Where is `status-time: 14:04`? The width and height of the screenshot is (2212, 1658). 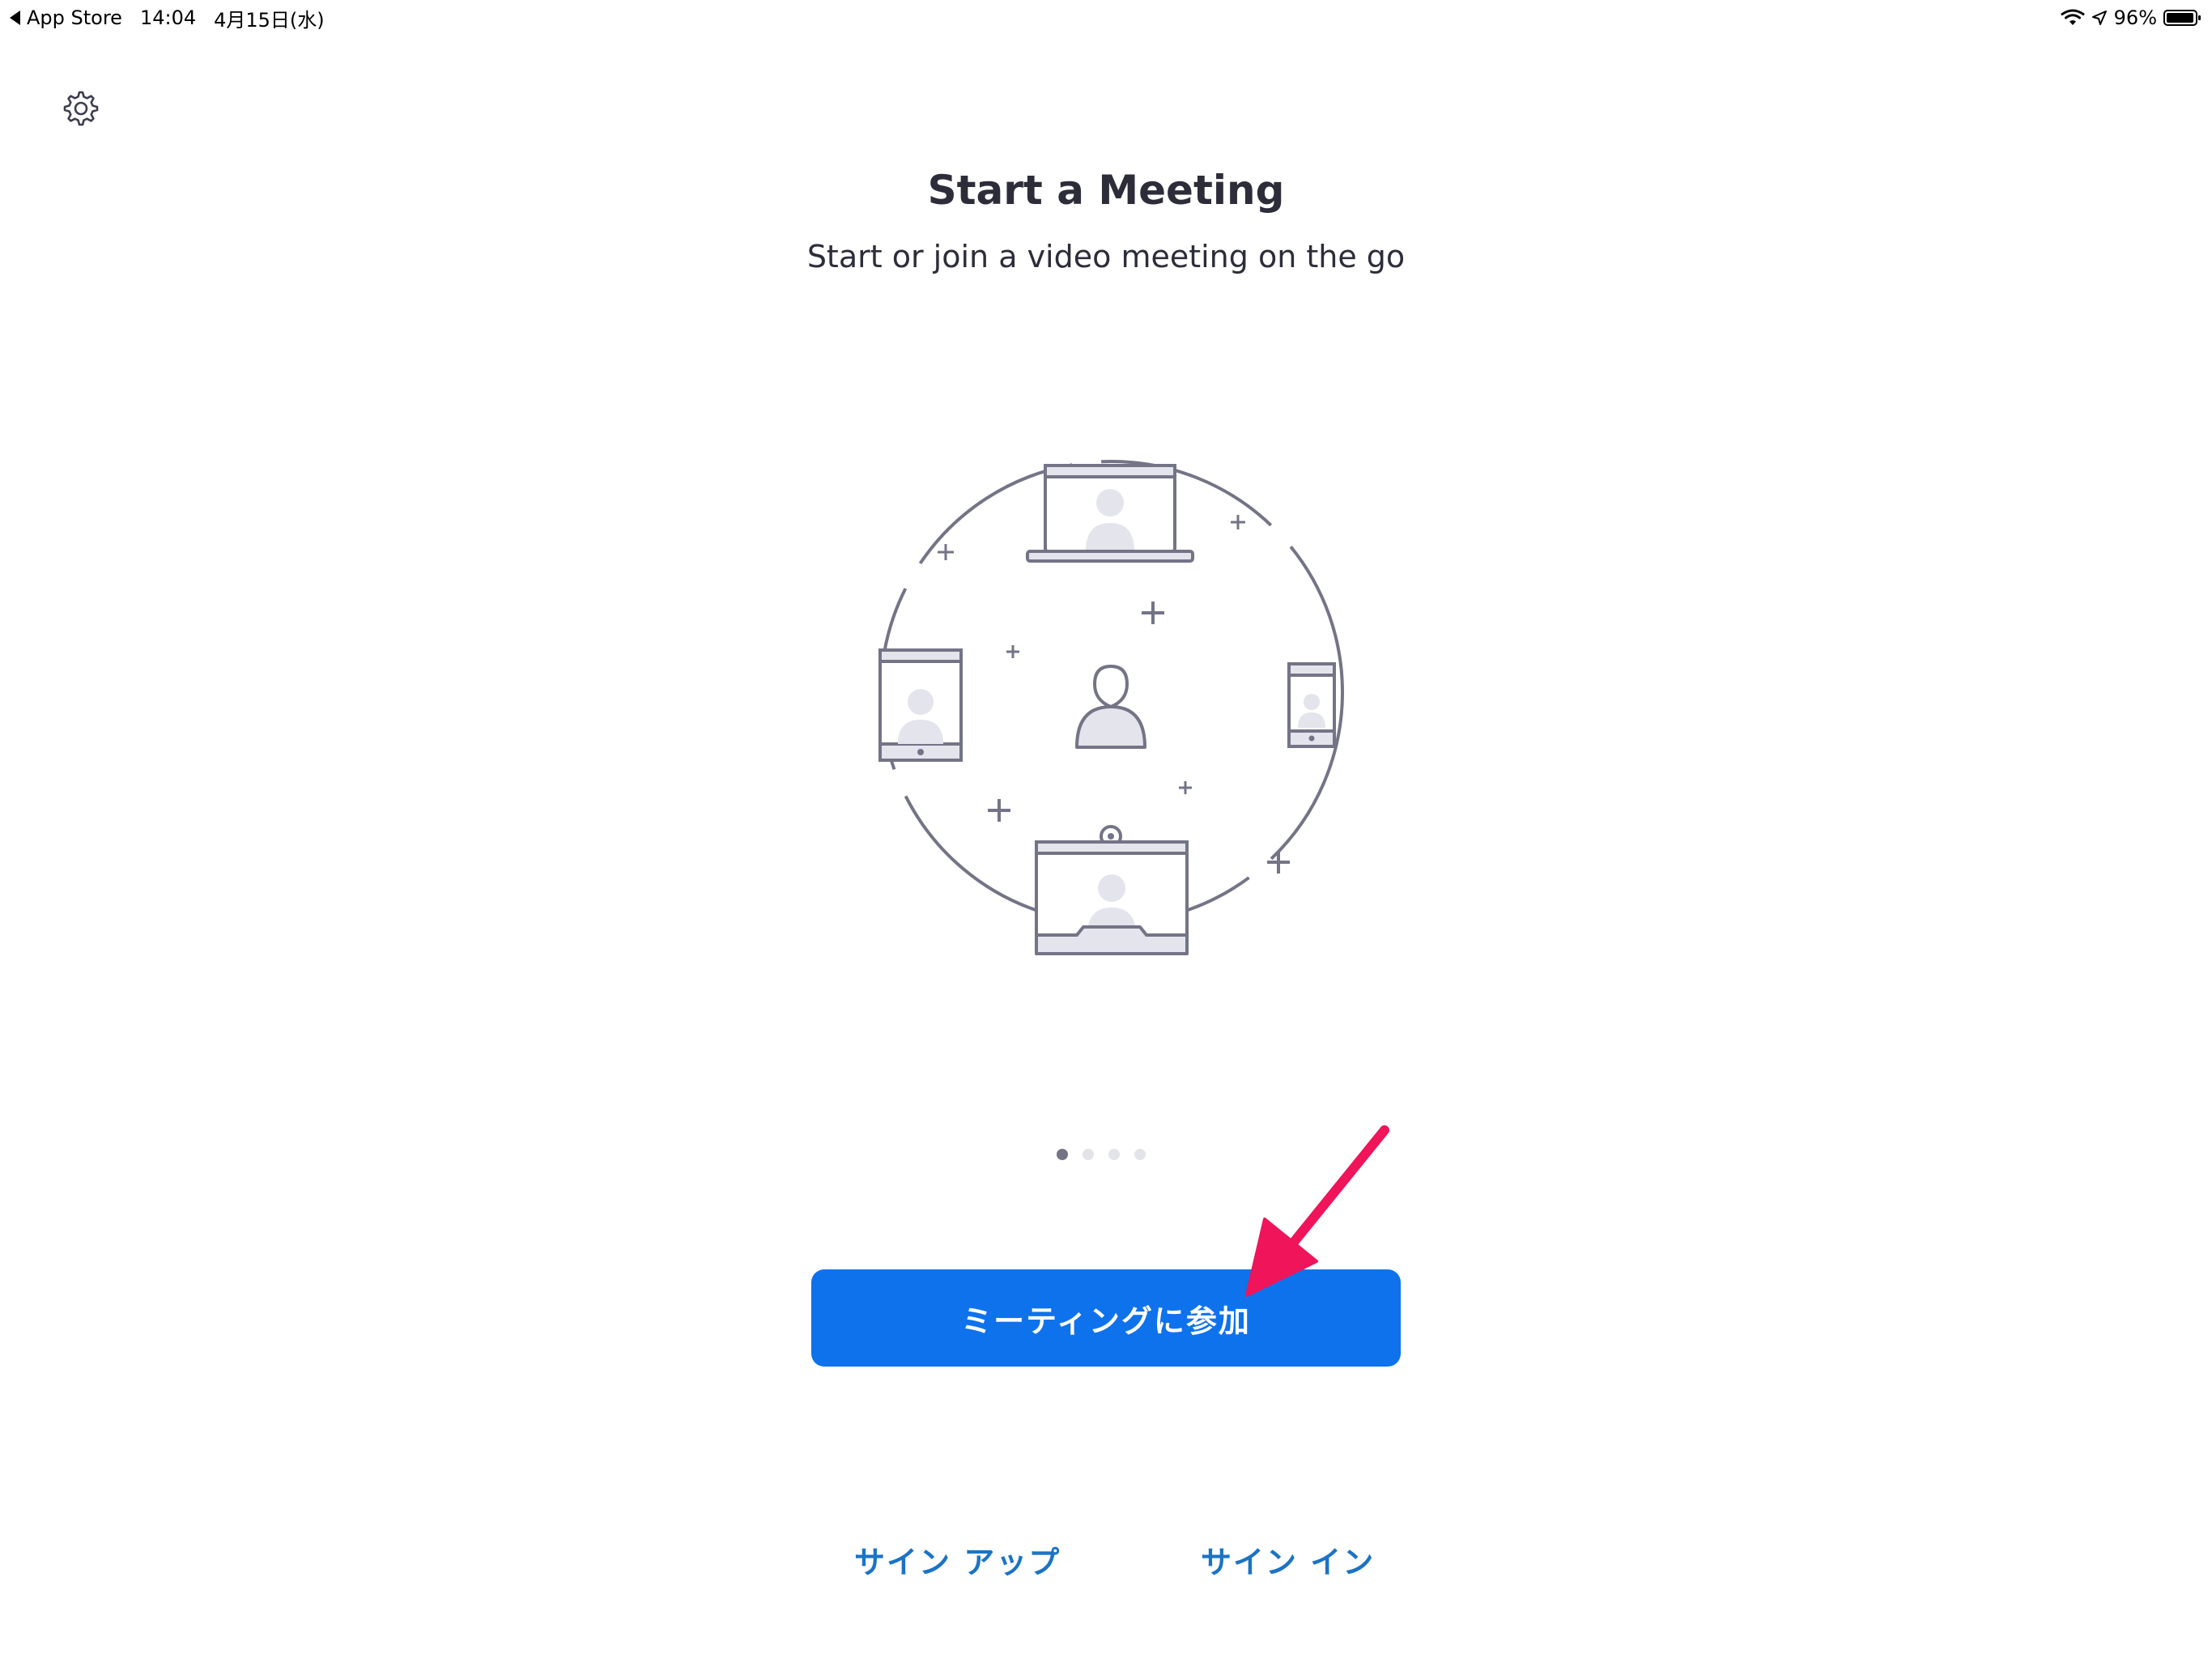 status-time: 14:04 is located at coordinates (168, 17).